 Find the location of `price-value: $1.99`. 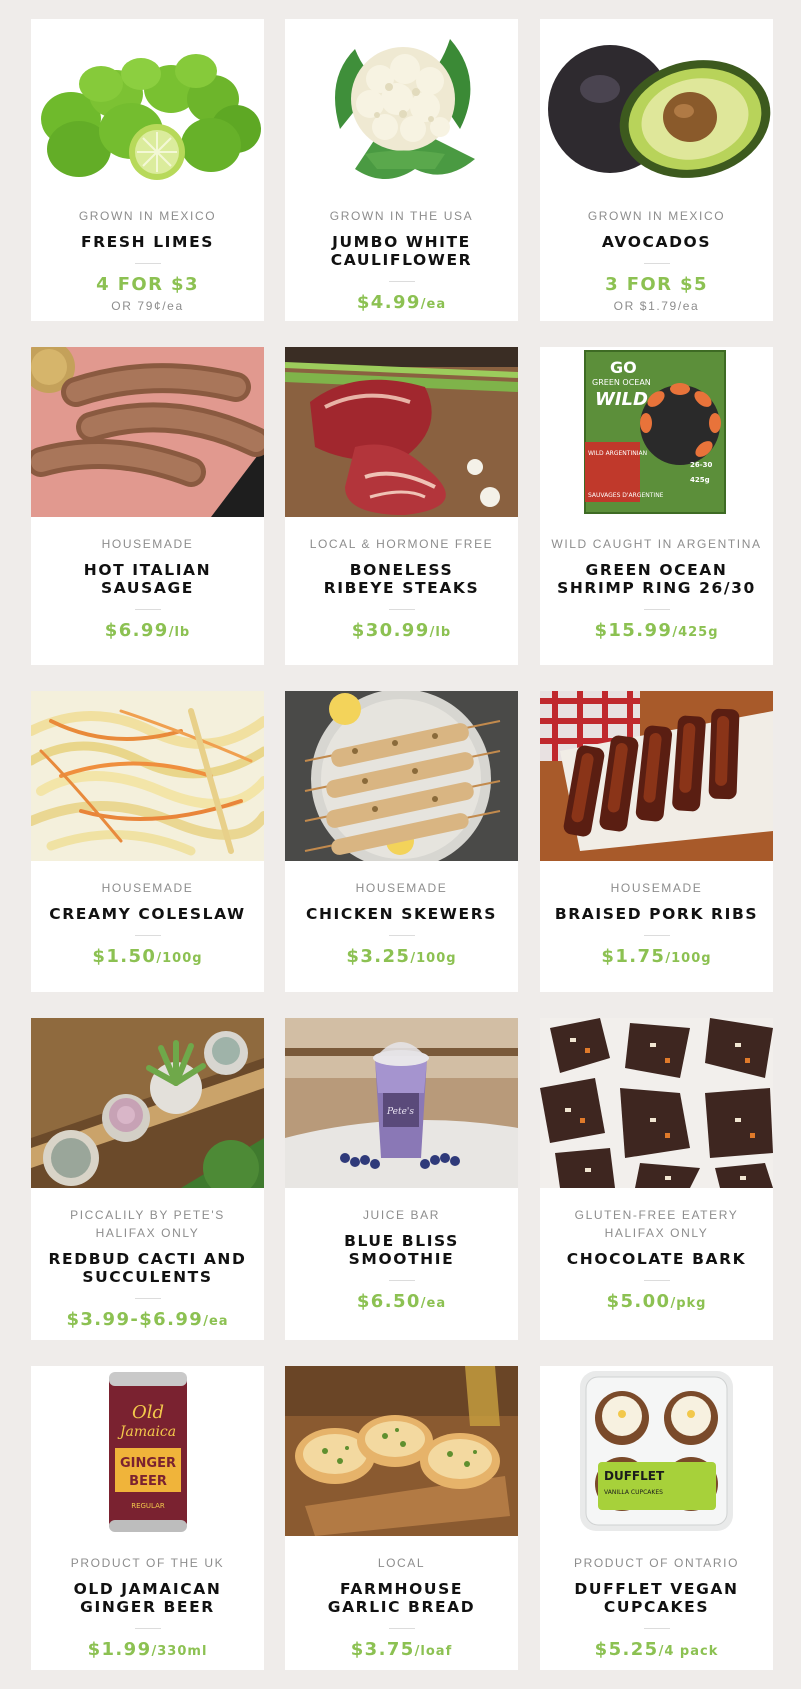

price-value: $1.99 is located at coordinates (119, 1649).